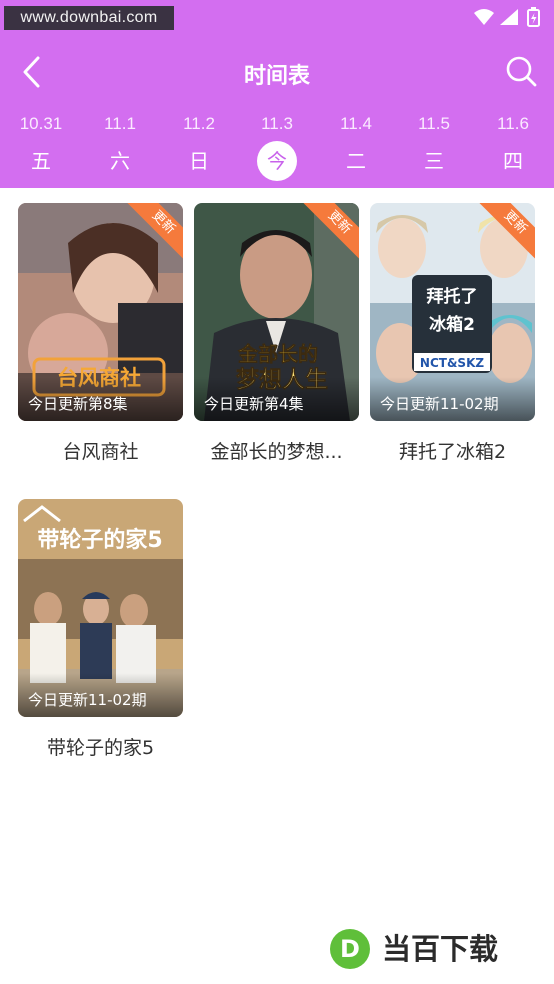  What do you see at coordinates (513, 123) in the screenshot?
I see `date-label: 11.6` at bounding box center [513, 123].